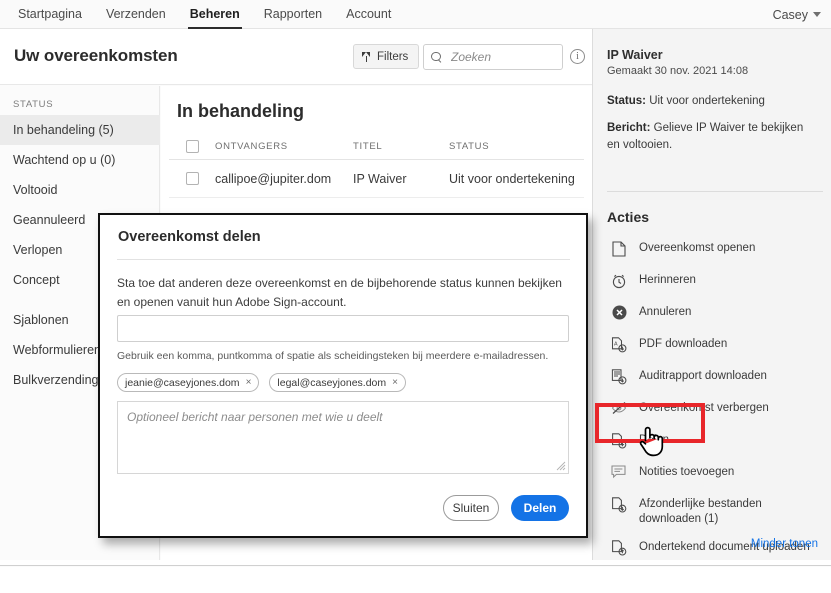 This screenshot has height=593, width=831. Describe the element at coordinates (697, 248) in the screenshot. I see `action-label: Overeenkomst openen` at that location.